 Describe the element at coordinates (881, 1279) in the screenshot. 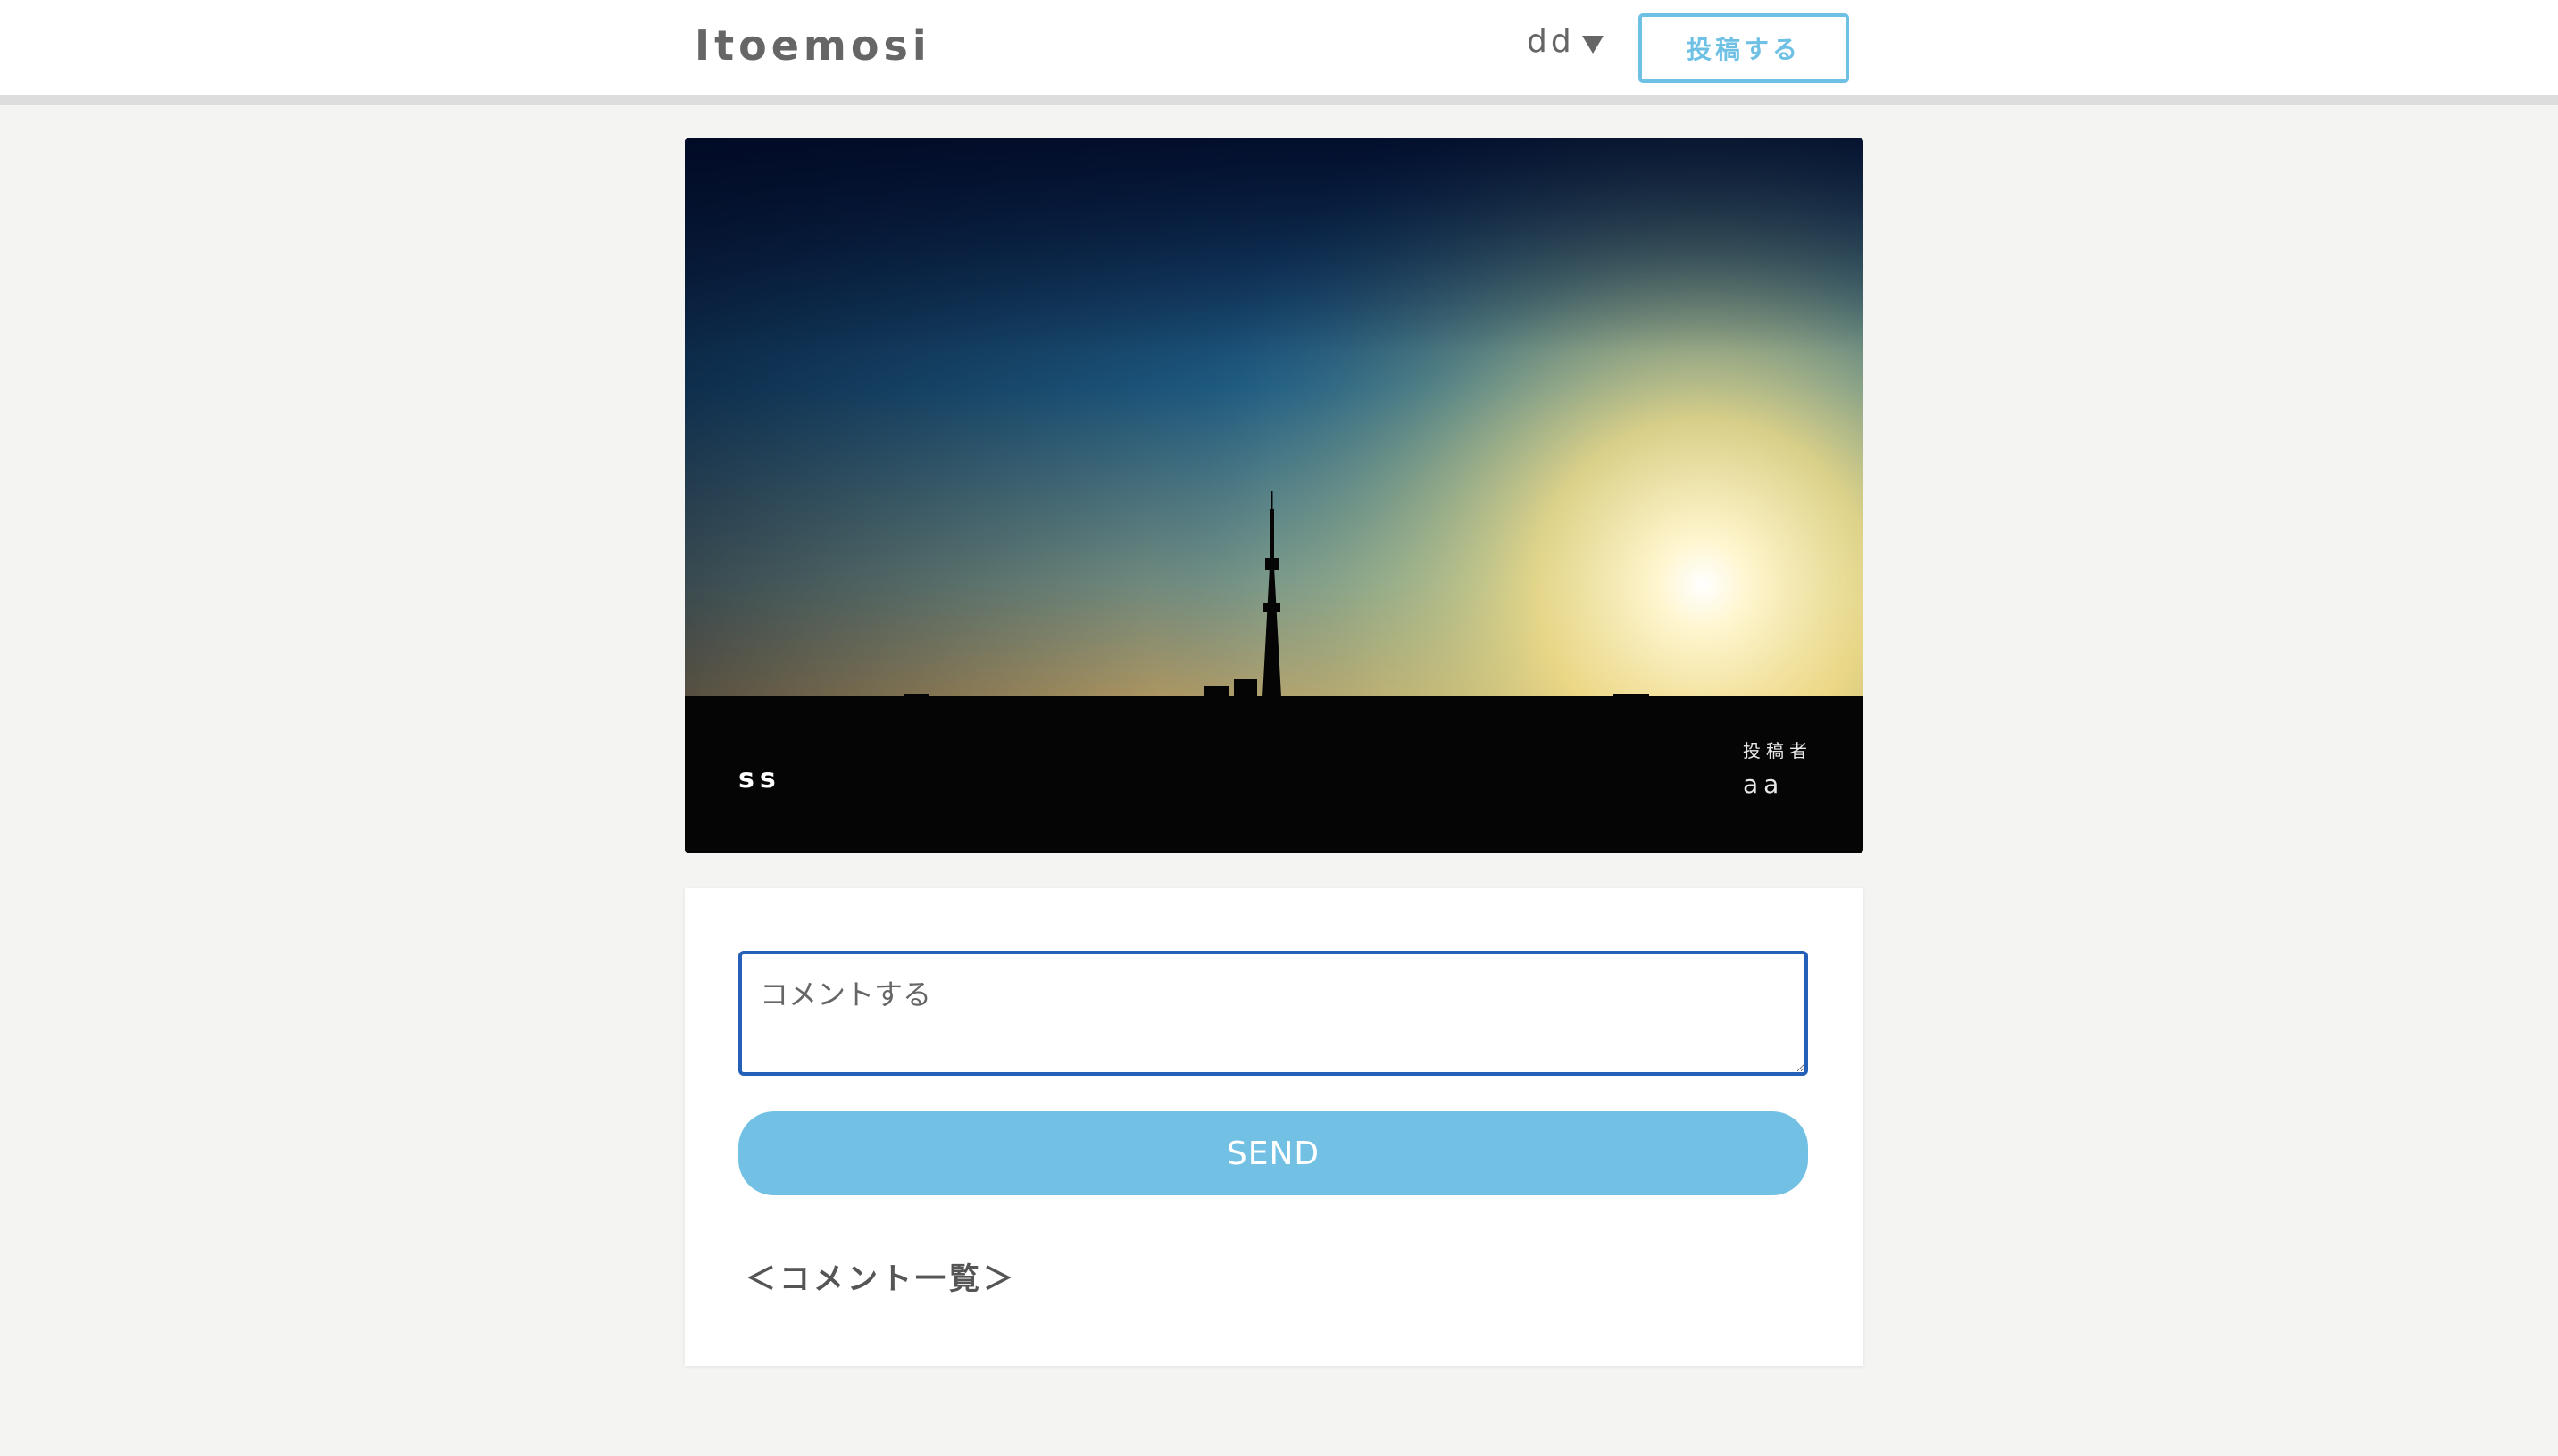

I see `comment-list-heading: ＜コメント一覧＞` at that location.